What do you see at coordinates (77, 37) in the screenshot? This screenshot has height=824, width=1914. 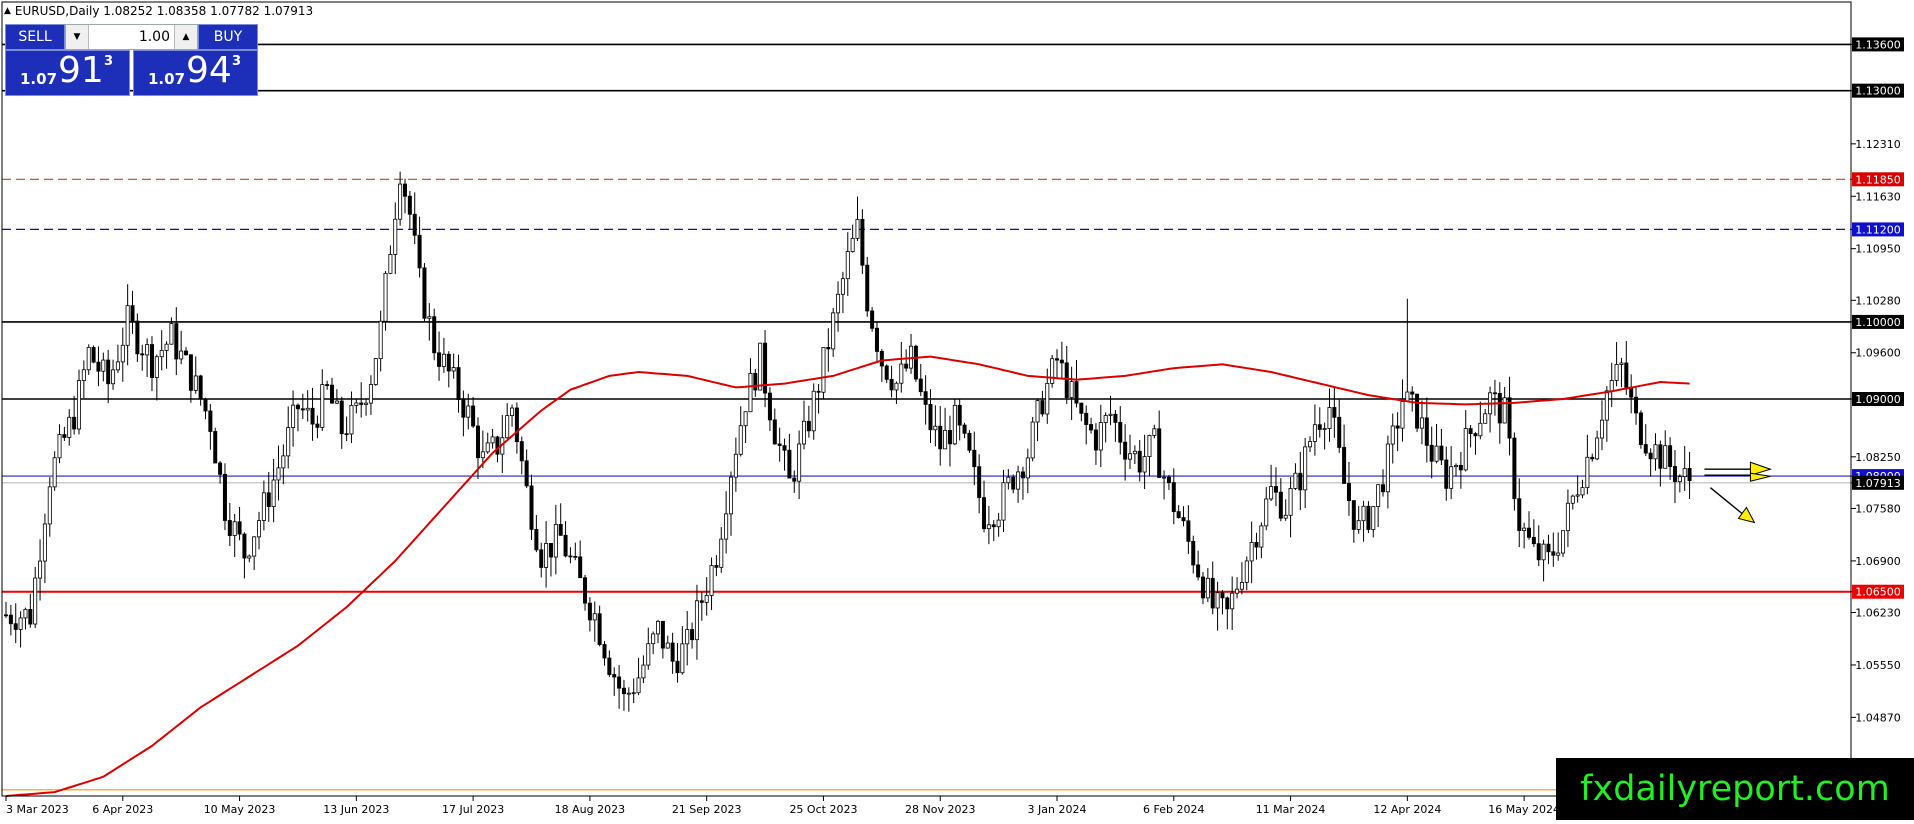 I see `lot-decrease-icon: ▼` at bounding box center [77, 37].